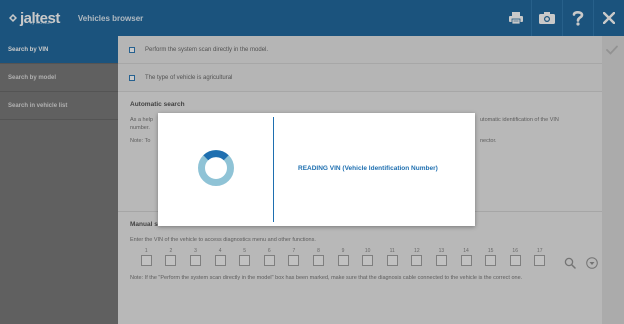 The image size is (624, 324). Describe the element at coordinates (318, 251) in the screenshot. I see `vin-position-number: 8` at that location.